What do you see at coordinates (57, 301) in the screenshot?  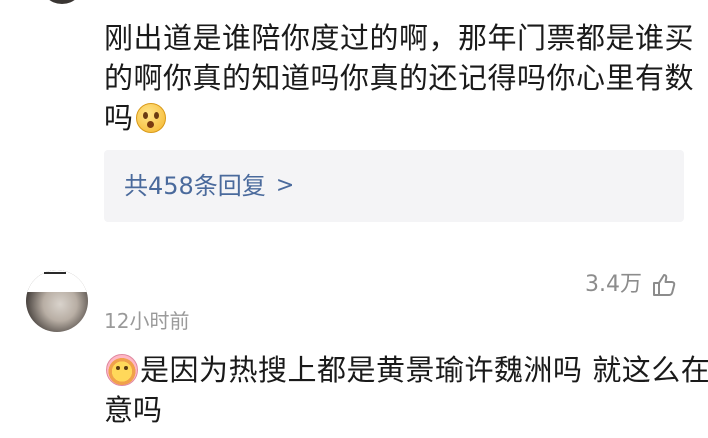 I see `avatar` at bounding box center [57, 301].